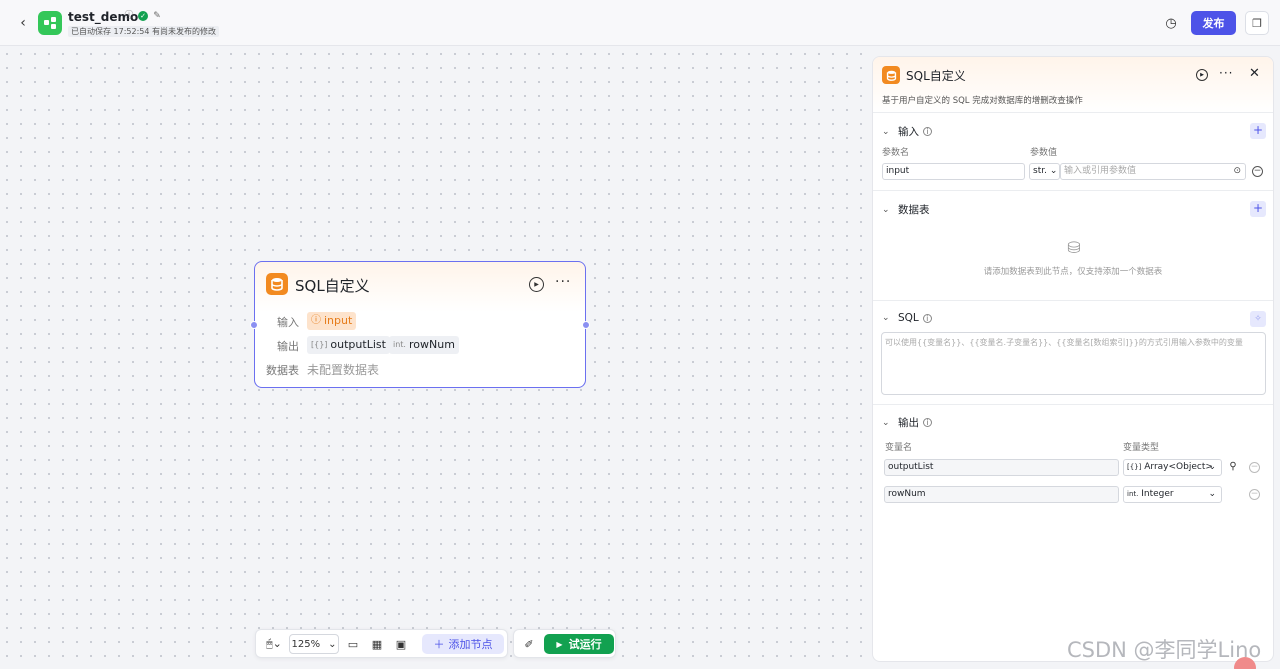 The width and height of the screenshot is (1280, 669). What do you see at coordinates (254, 325) in the screenshot?
I see `input-port` at bounding box center [254, 325].